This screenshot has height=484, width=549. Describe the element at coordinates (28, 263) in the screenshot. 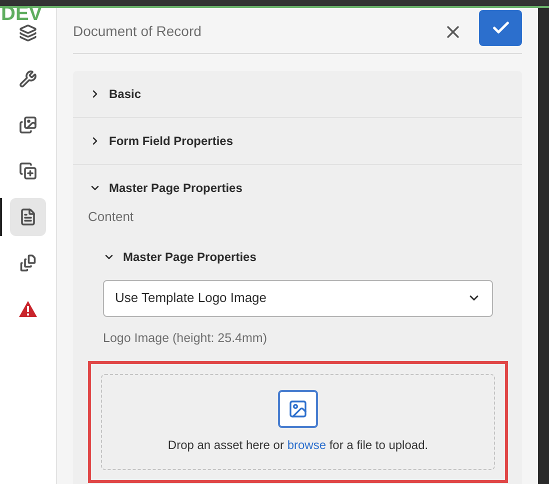

I see `document-stack-icon` at that location.